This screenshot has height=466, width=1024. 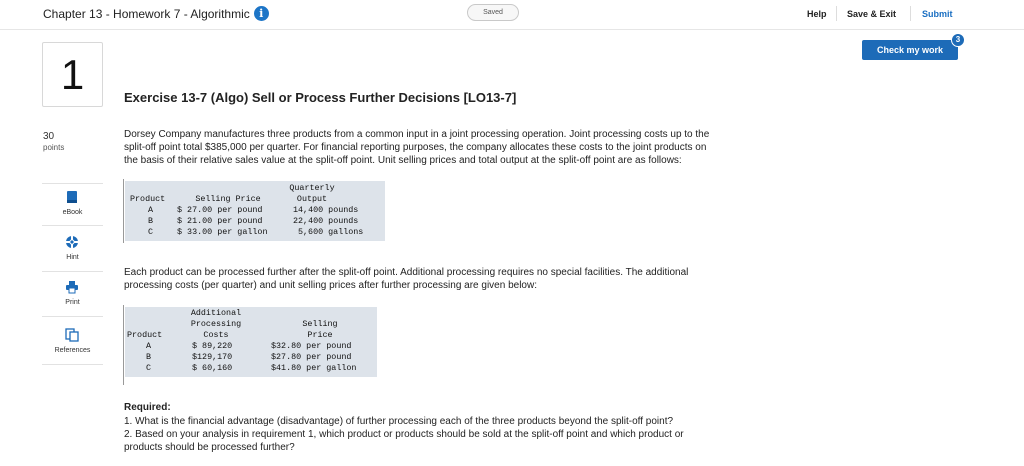 I want to click on table-cell: 14,400 pounds, so click(x=326, y=210).